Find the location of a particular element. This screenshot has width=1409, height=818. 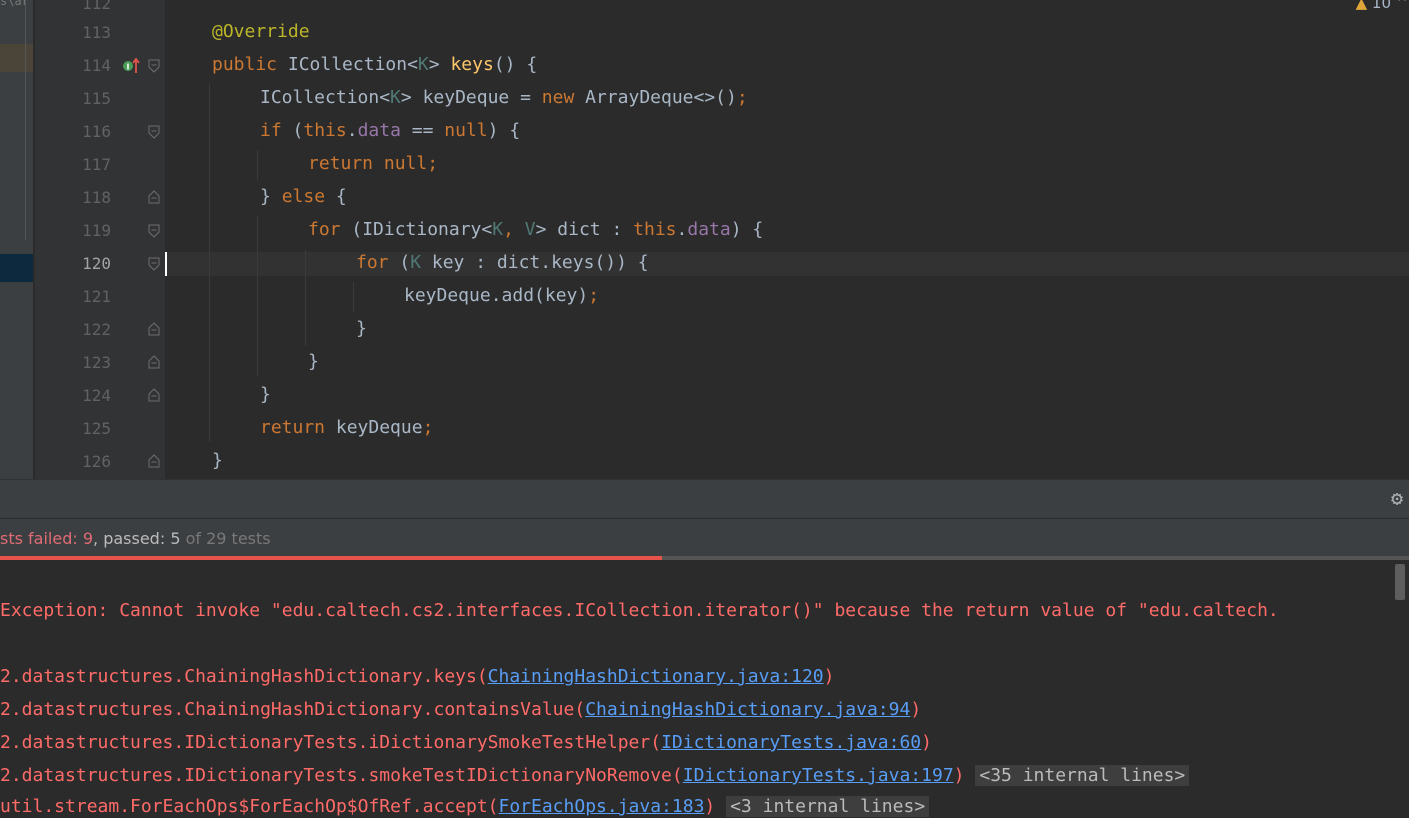

project-item-selected is located at coordinates (16, 268).